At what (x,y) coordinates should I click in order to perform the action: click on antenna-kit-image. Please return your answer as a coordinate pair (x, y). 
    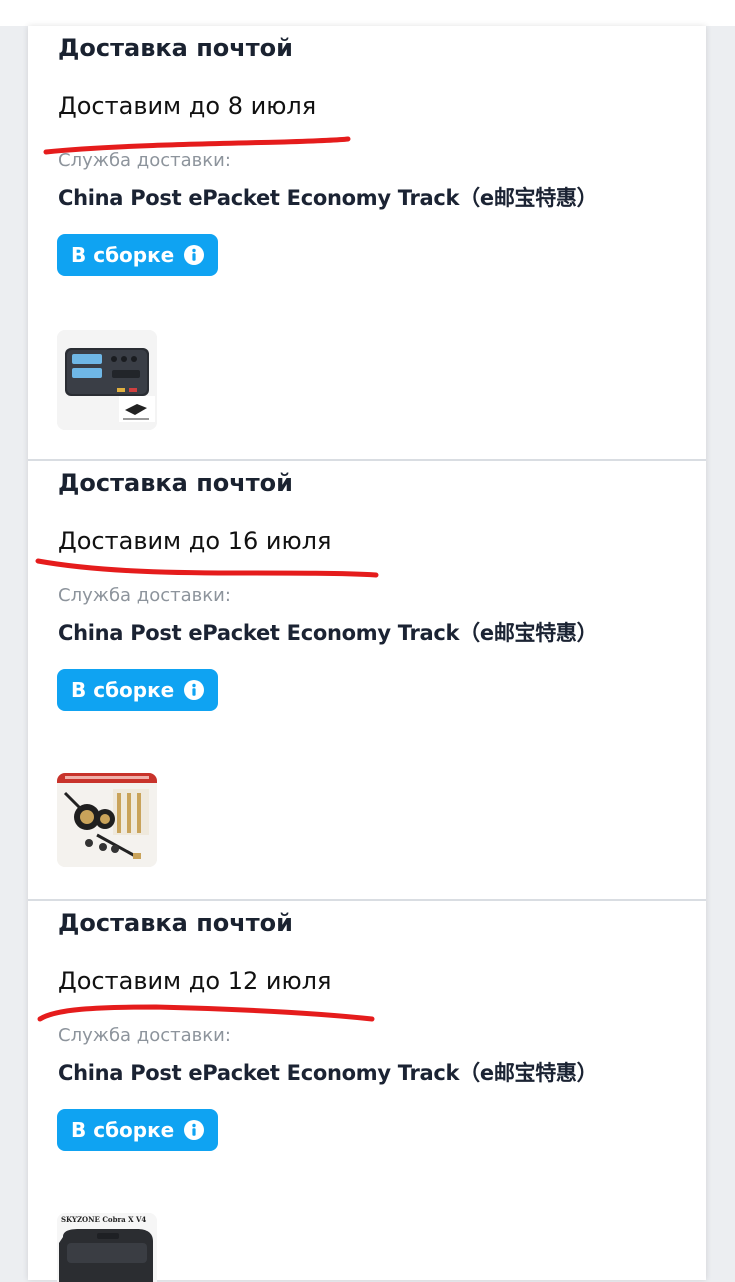
    Looking at the image, I should click on (107, 820).